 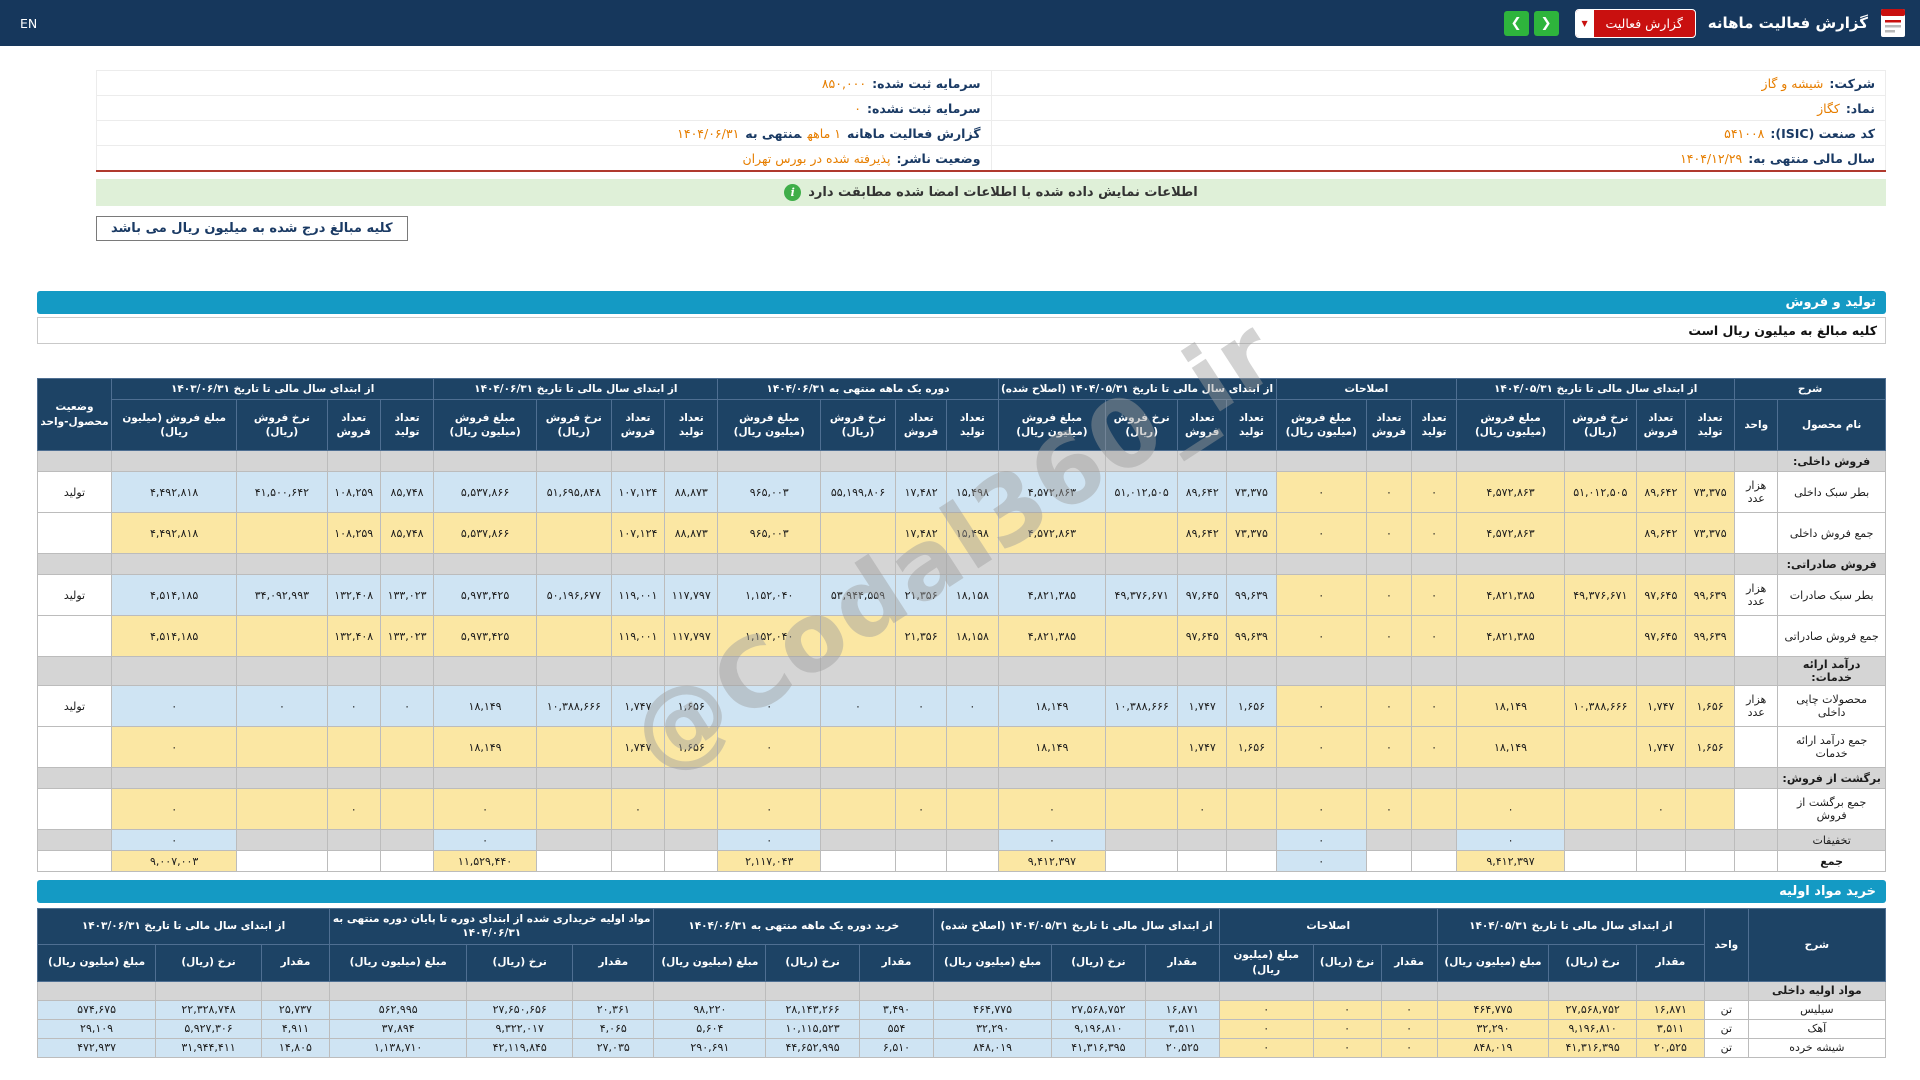 I want to click on value-cell: ۵۱,۰۱۲,۵۰۵, so click(x=1600, y=492).